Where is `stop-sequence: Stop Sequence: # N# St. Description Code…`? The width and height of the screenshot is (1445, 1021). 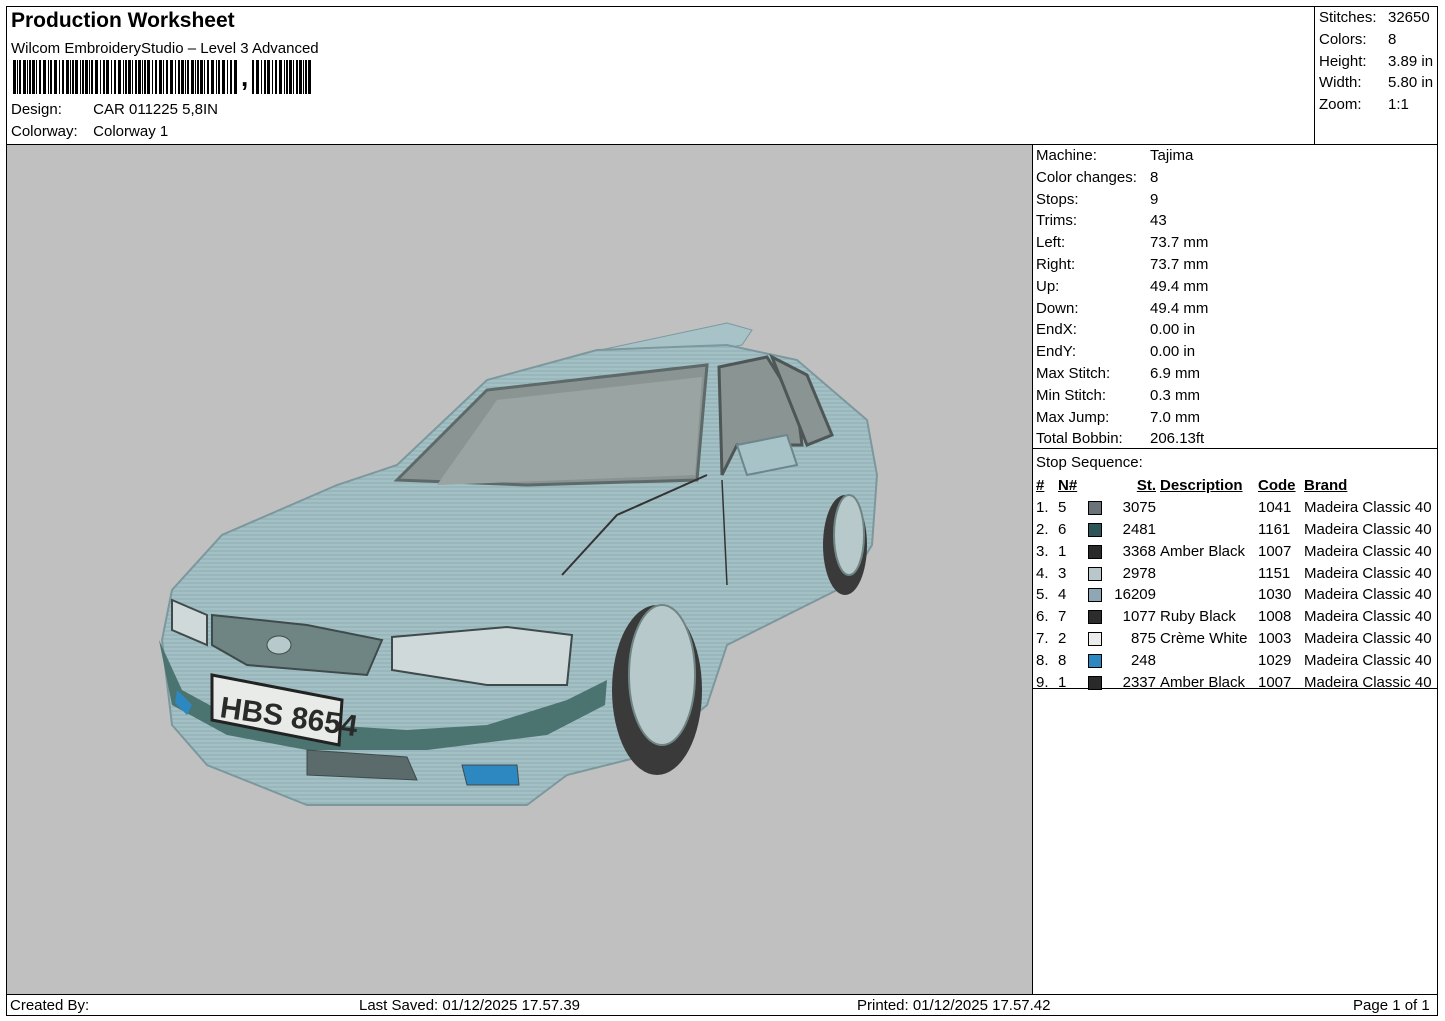
stop-sequence: Stop Sequence: # N# St. Description Code… is located at coordinates (1235, 569).